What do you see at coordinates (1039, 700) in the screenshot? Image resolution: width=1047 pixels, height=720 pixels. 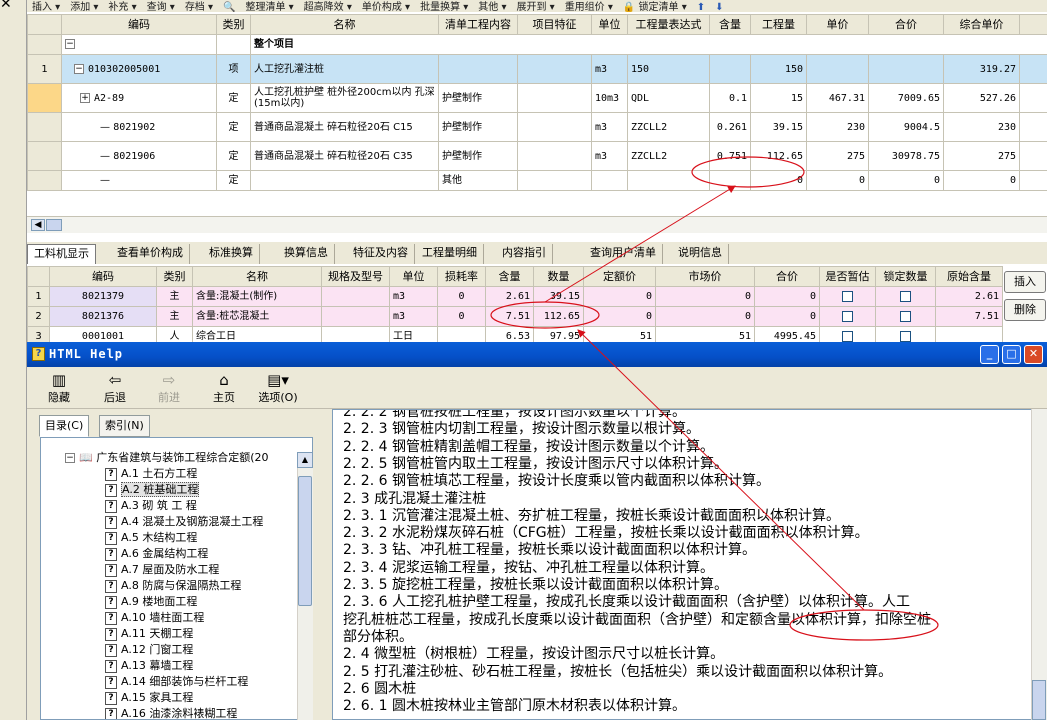 I see `content-scroll-thumb` at bounding box center [1039, 700].